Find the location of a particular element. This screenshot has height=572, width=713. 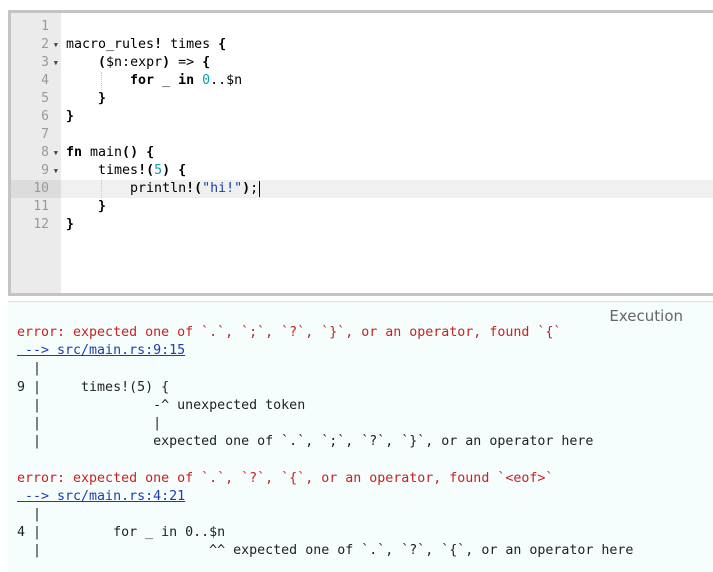

gutter-line: 1 is located at coordinates (36, 27).